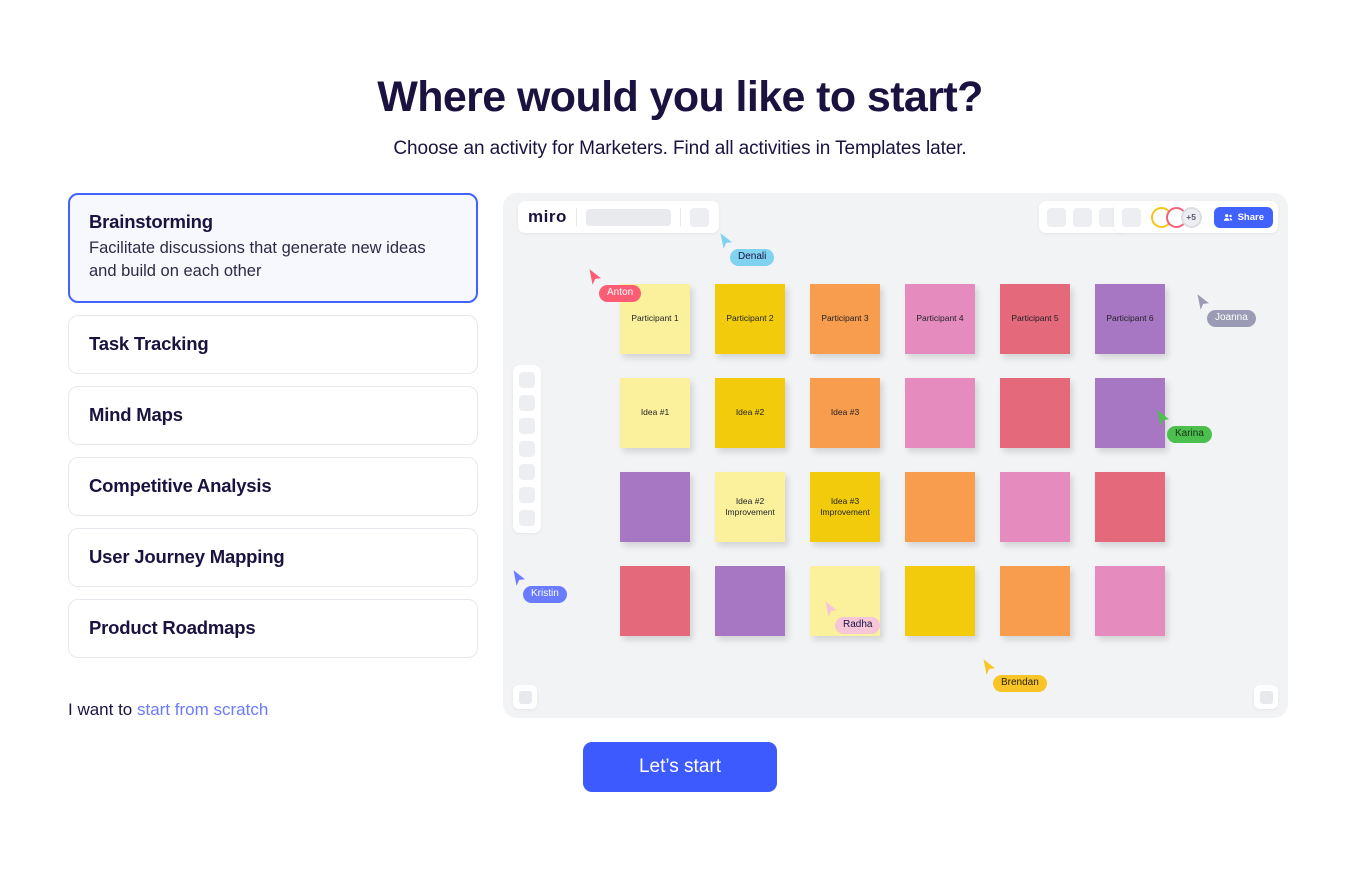 The image size is (1360, 869). I want to click on board-toolbar-right-primary: +5 Share, so click(1195, 217).